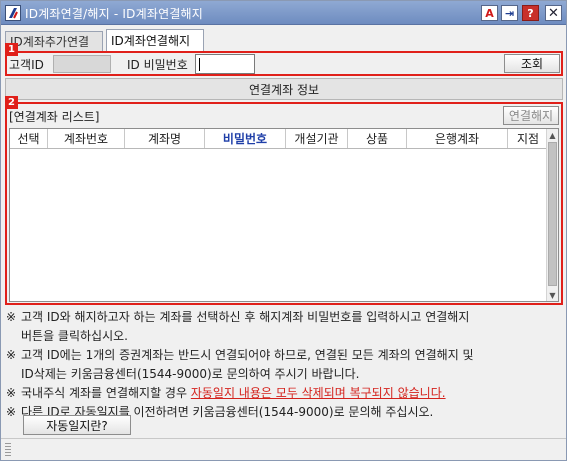  What do you see at coordinates (283, 449) in the screenshot?
I see `status-bar` at bounding box center [283, 449].